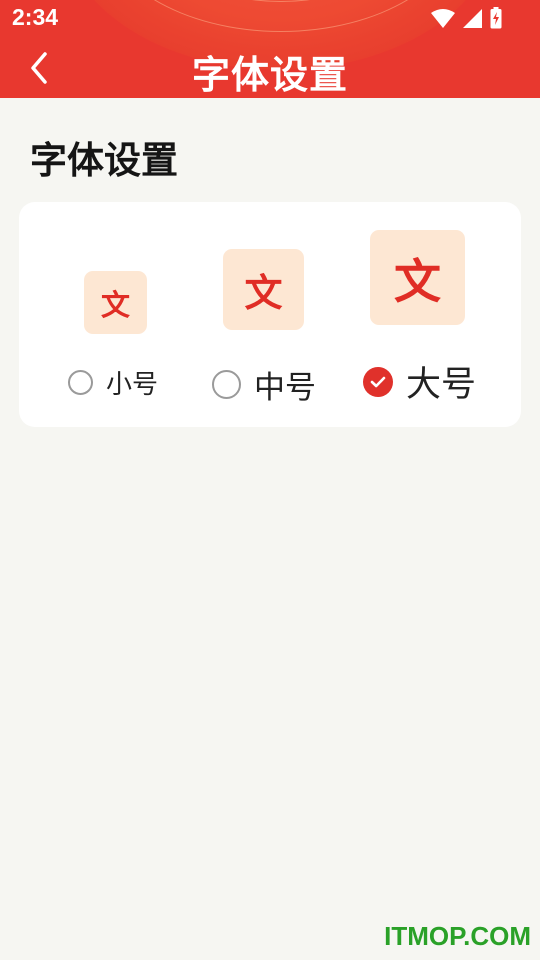  What do you see at coordinates (270, 18) in the screenshot?
I see `status-bar: 2:34` at bounding box center [270, 18].